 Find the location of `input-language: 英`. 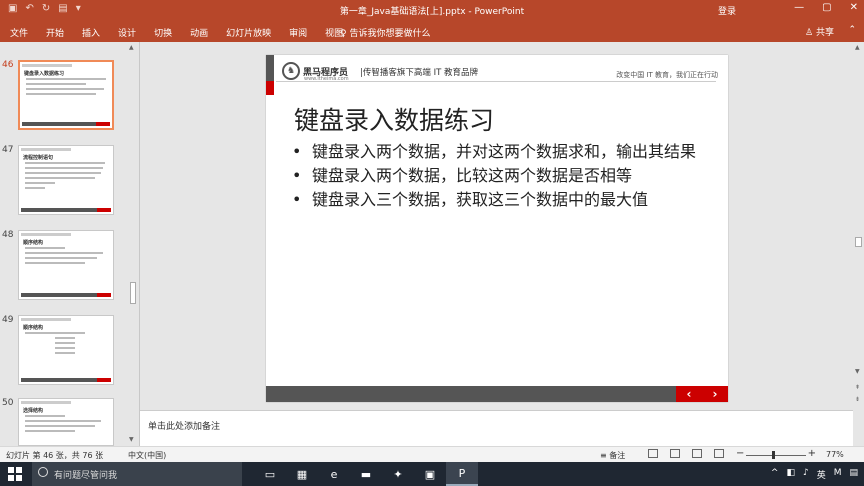

input-language: 英 is located at coordinates (821, 474).